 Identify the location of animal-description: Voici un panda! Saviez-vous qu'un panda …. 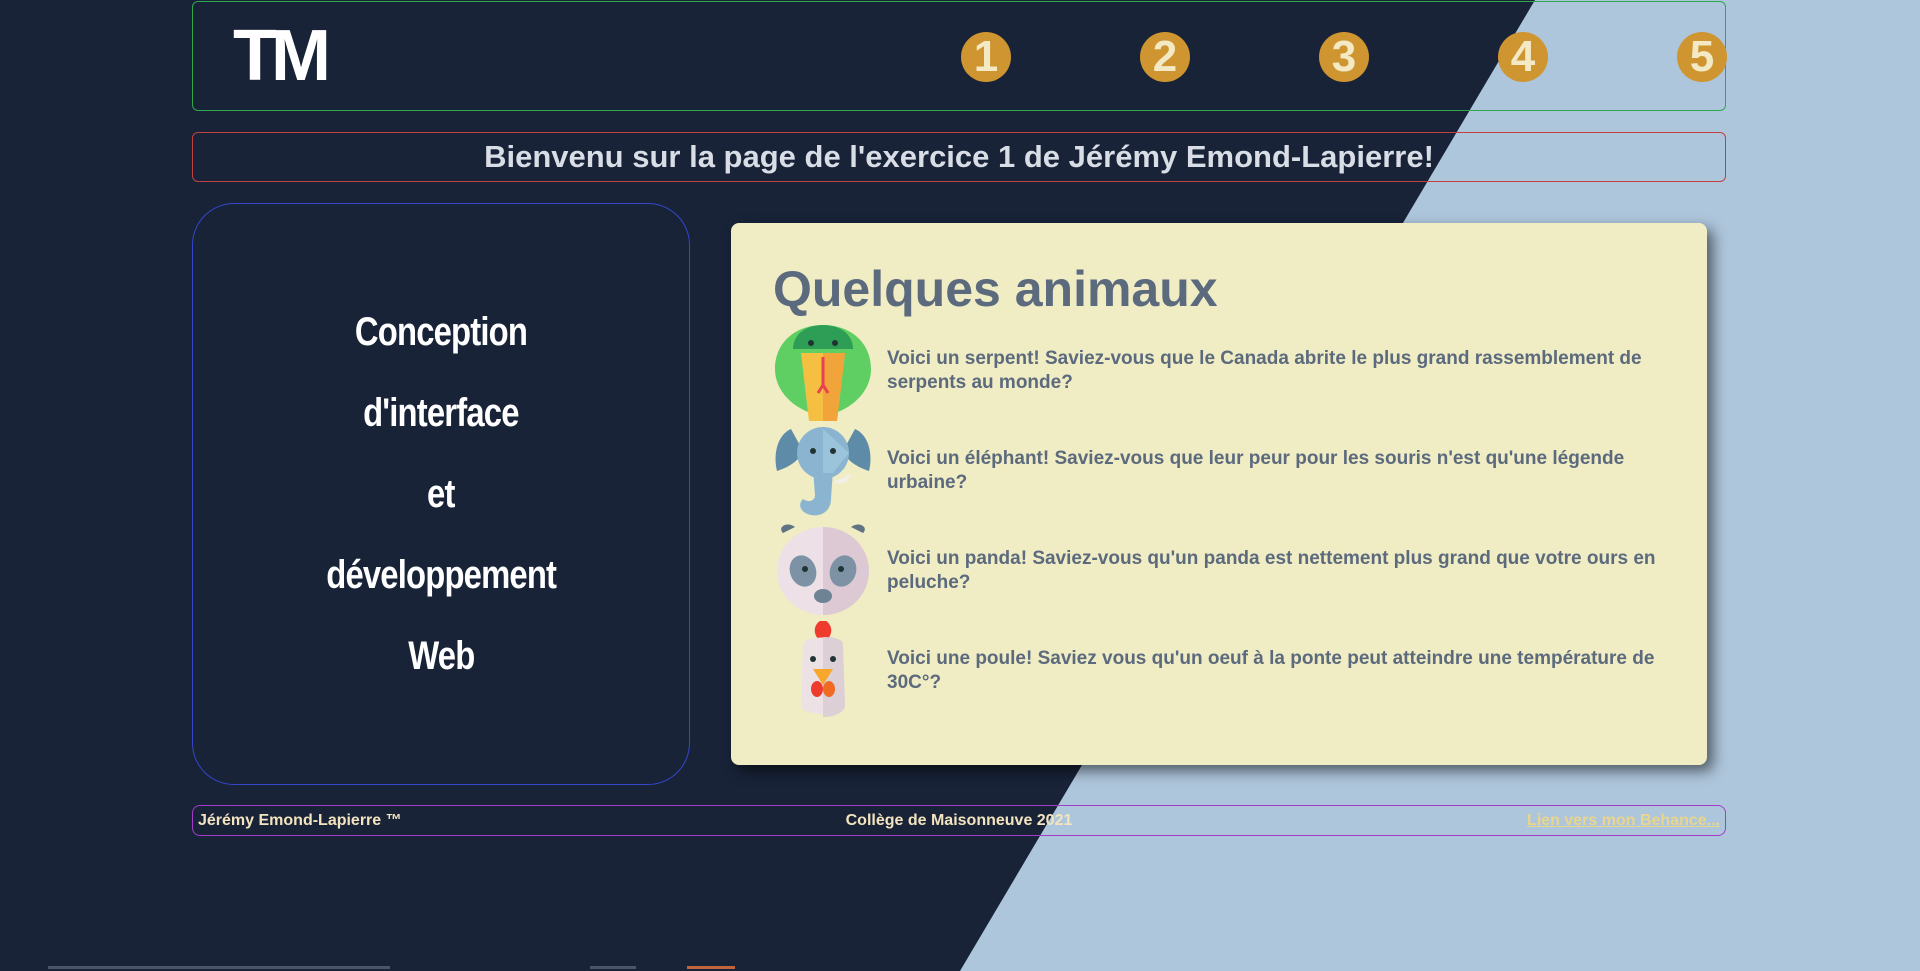
(1271, 570).